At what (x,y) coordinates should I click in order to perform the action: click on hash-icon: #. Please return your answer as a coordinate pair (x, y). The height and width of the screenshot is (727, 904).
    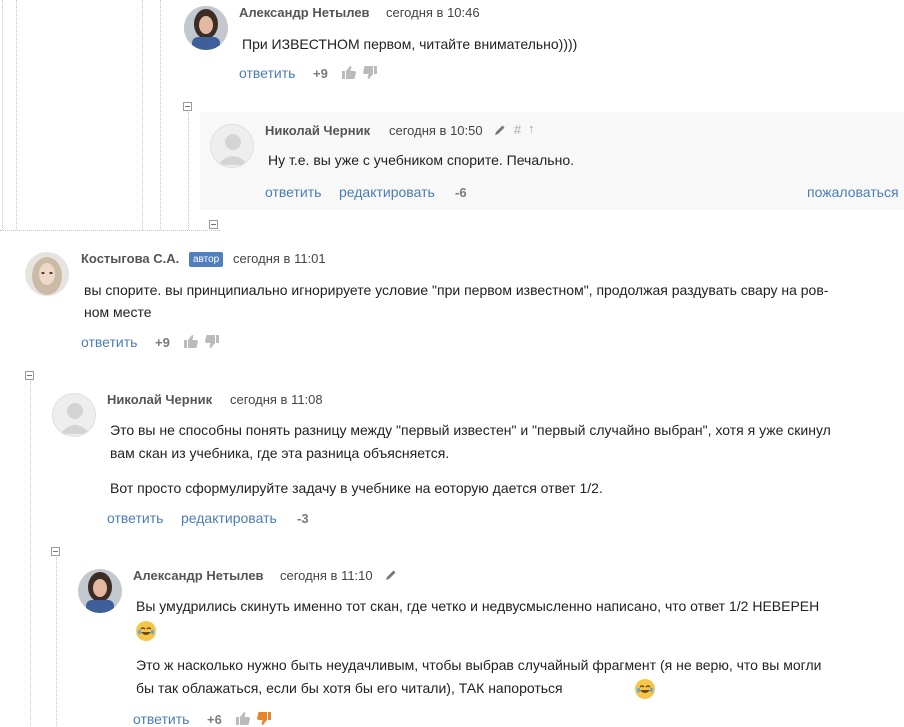
    Looking at the image, I should click on (517, 129).